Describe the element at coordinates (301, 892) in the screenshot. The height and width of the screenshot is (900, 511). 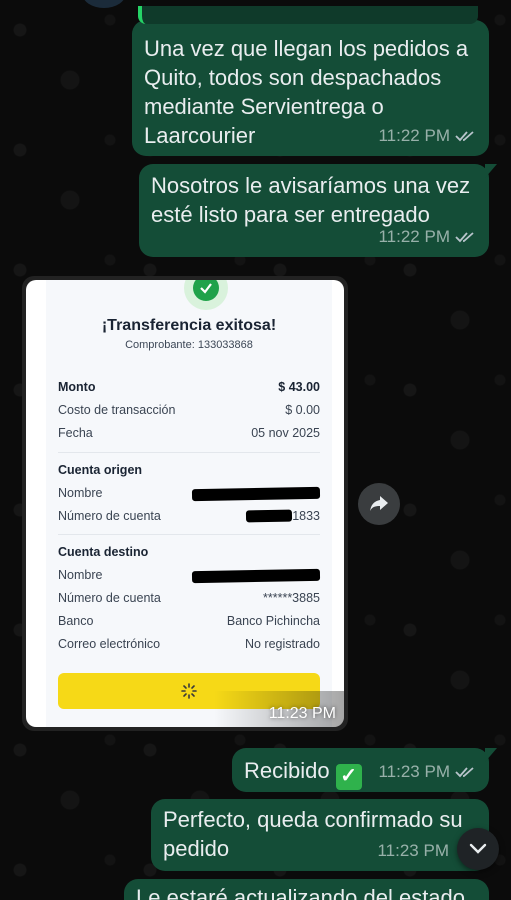
I see `message-text: Le estaré actualizando del estado` at that location.